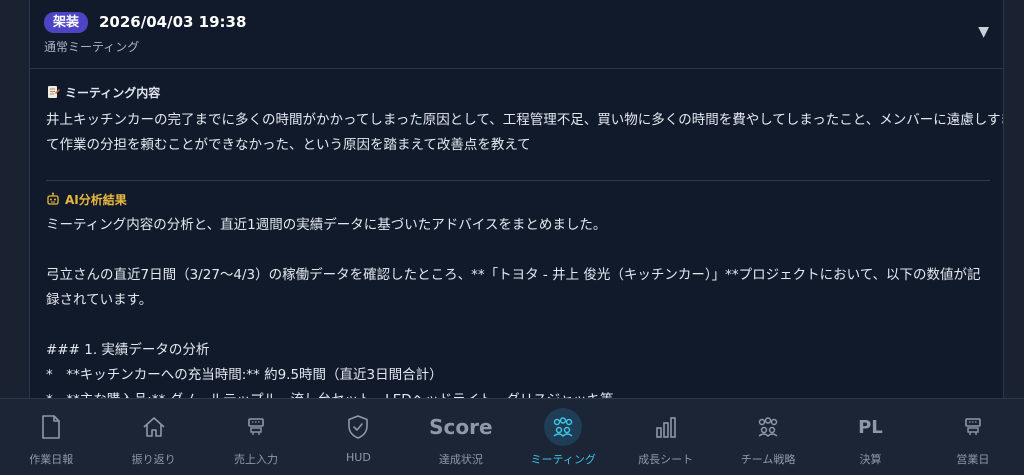  I want to click on nav-item-review: 振り返り, so click(153, 437).